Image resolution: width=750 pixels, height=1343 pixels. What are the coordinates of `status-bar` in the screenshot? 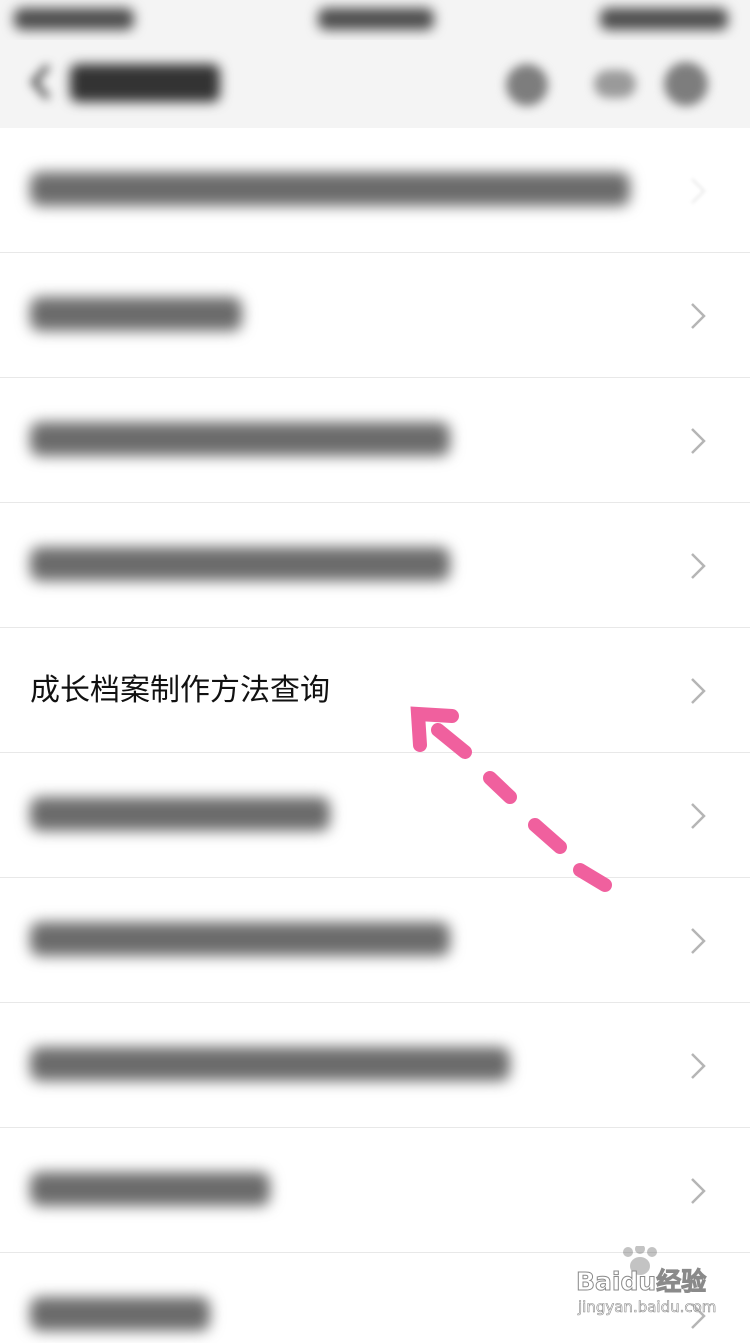 It's located at (375, 20).